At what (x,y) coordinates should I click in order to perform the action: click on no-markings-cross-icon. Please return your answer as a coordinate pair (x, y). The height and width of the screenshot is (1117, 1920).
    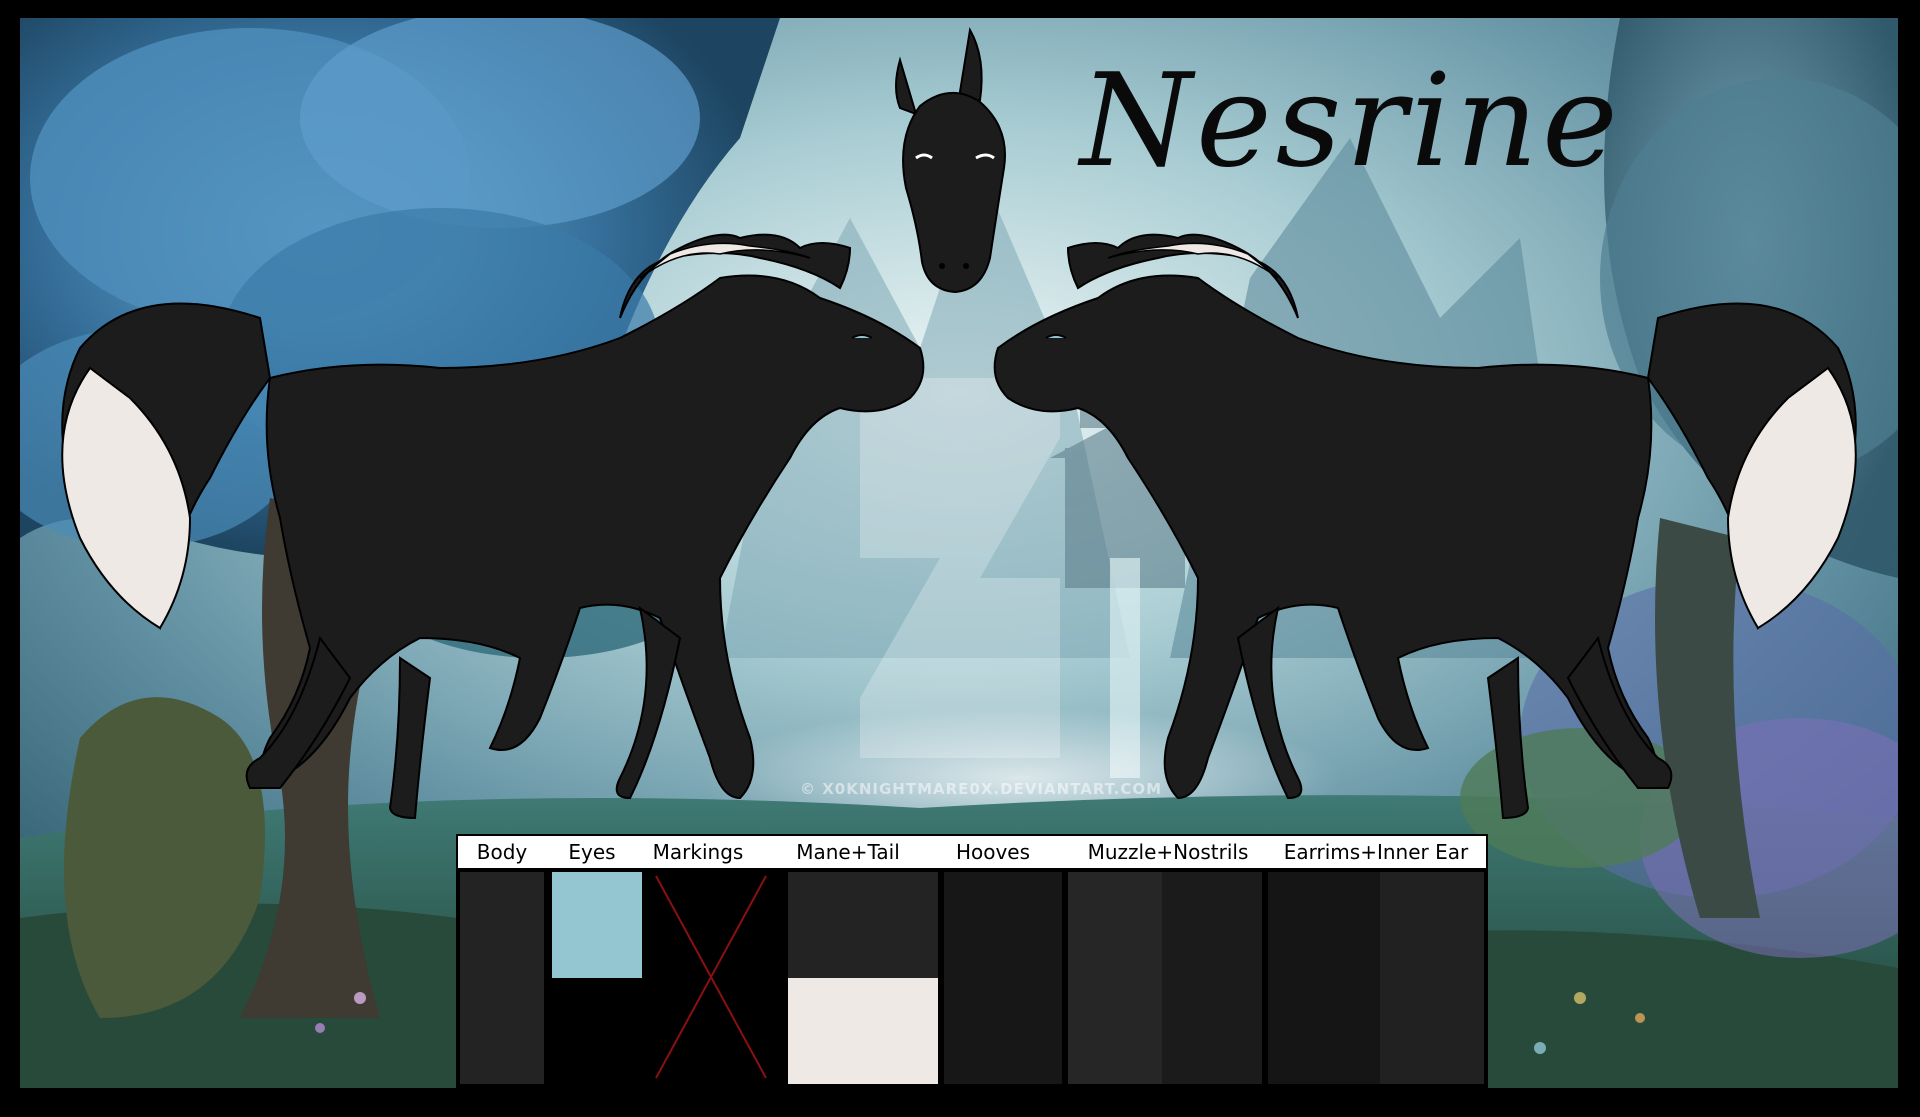
    Looking at the image, I should click on (711, 977).